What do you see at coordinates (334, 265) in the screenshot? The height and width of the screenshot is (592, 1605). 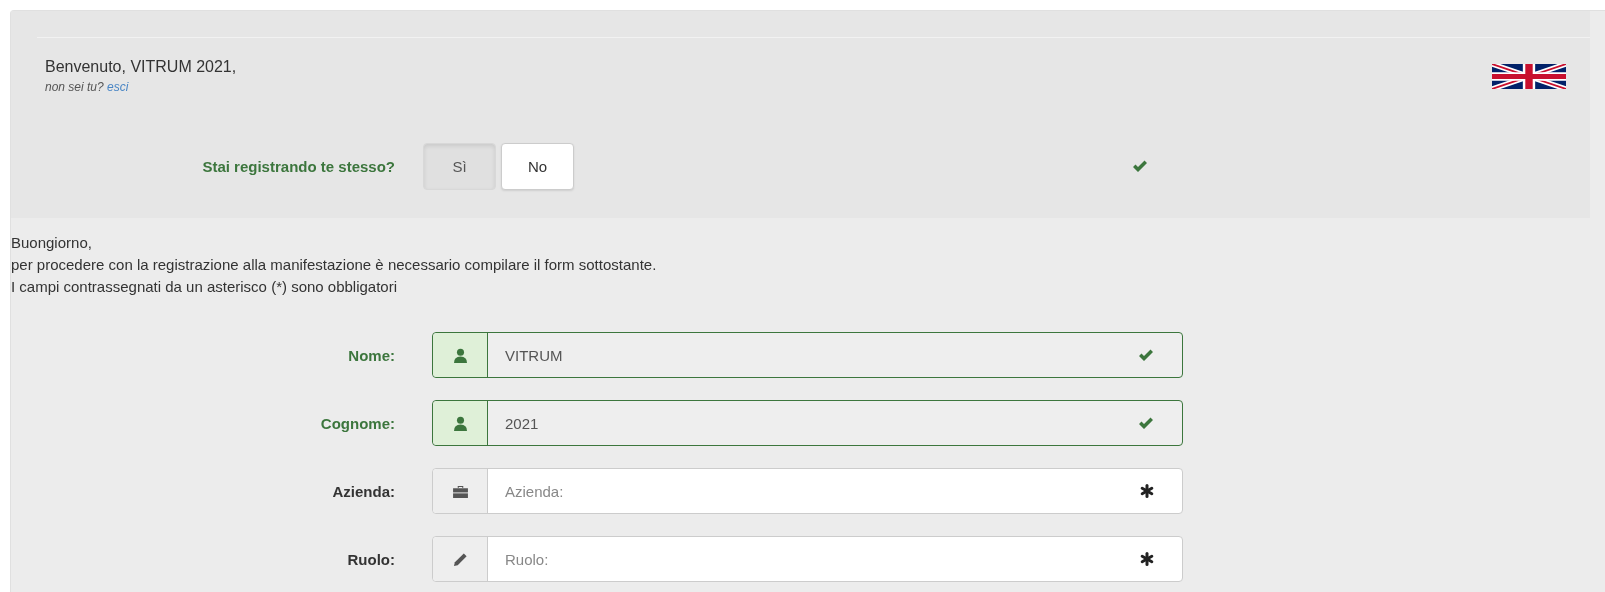 I see `intro-text: per procedere con la registrazione alla manifestazione è necessario compilare il form sottostante.` at bounding box center [334, 265].